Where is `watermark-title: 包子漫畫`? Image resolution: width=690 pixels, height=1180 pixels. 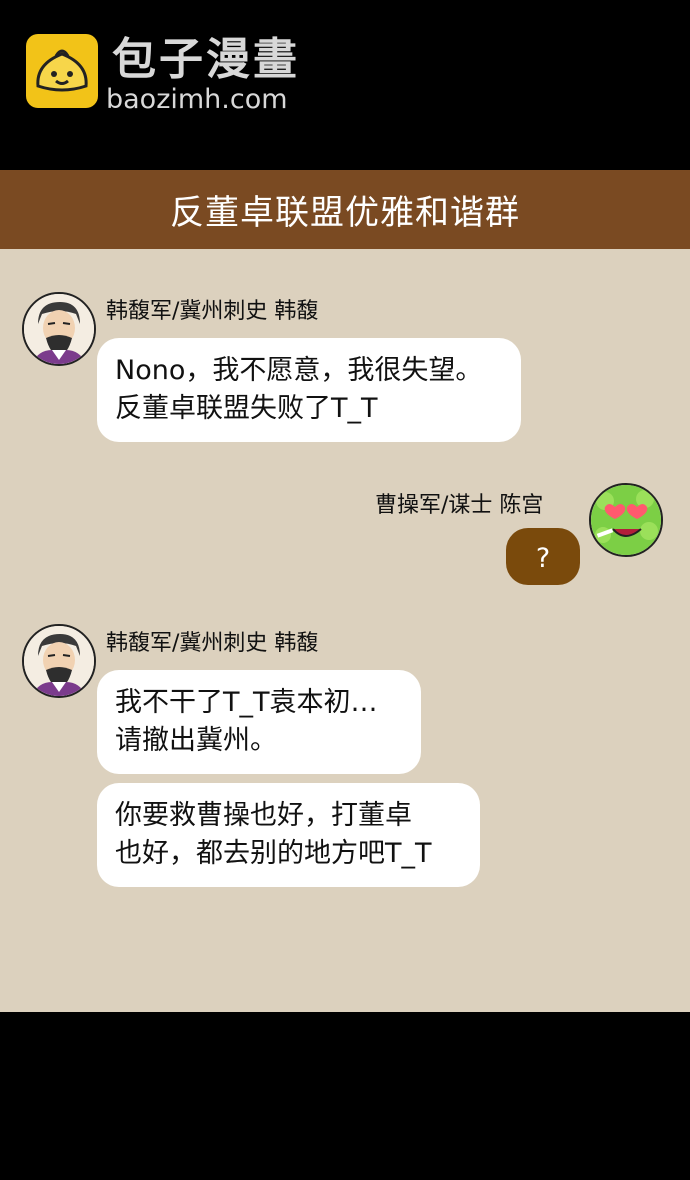 watermark-title: 包子漫畫 is located at coordinates (206, 59).